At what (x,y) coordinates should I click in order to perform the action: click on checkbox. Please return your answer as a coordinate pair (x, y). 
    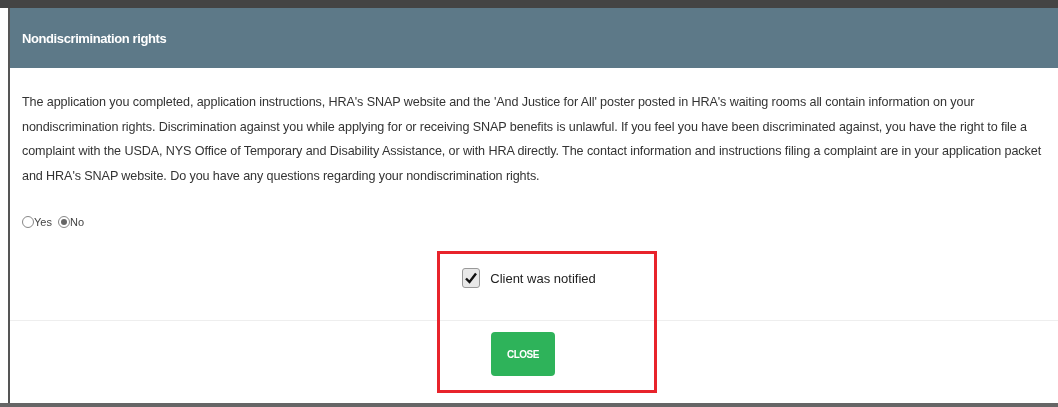
    Looking at the image, I should click on (471, 278).